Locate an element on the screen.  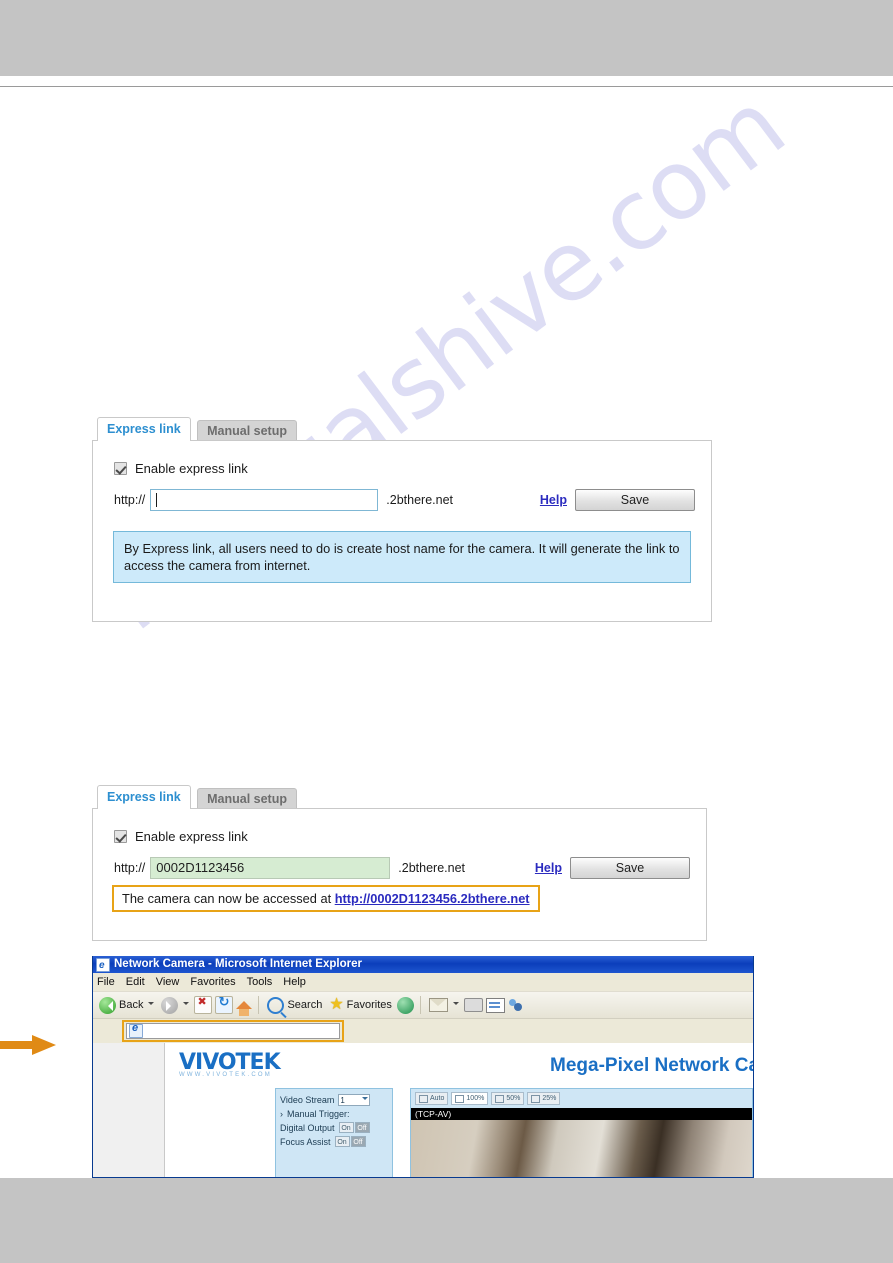
tab-manual-setup-2: Manual setup is located at coordinates (247, 798).